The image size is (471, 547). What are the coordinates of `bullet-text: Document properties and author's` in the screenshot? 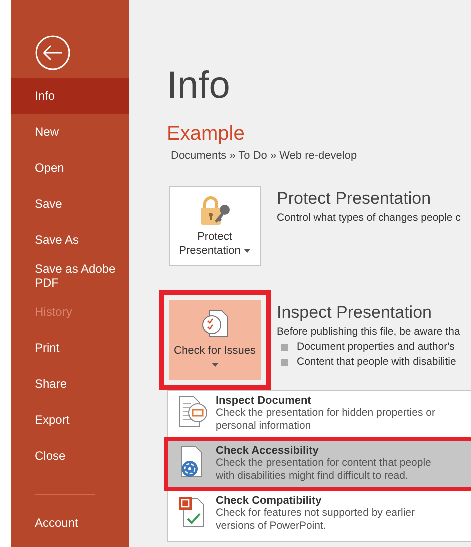 It's located at (376, 347).